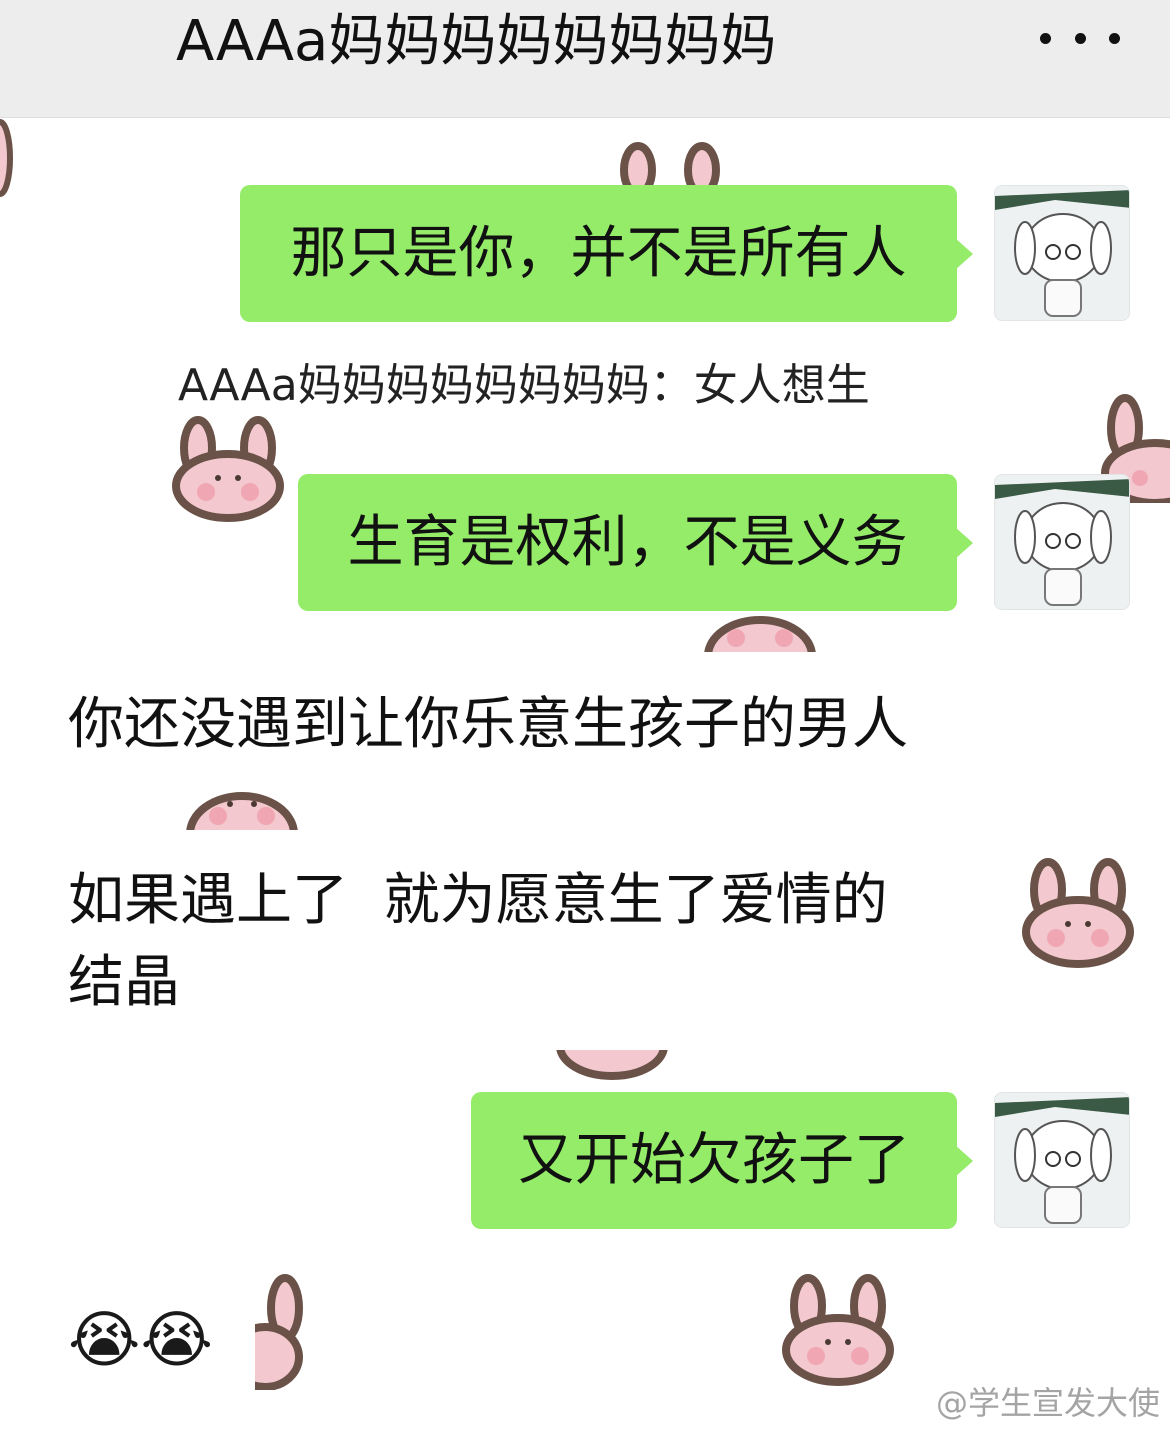  Describe the element at coordinates (476, 41) in the screenshot. I see `chat-title: AAAa妈妈妈妈妈妈妈妈` at that location.